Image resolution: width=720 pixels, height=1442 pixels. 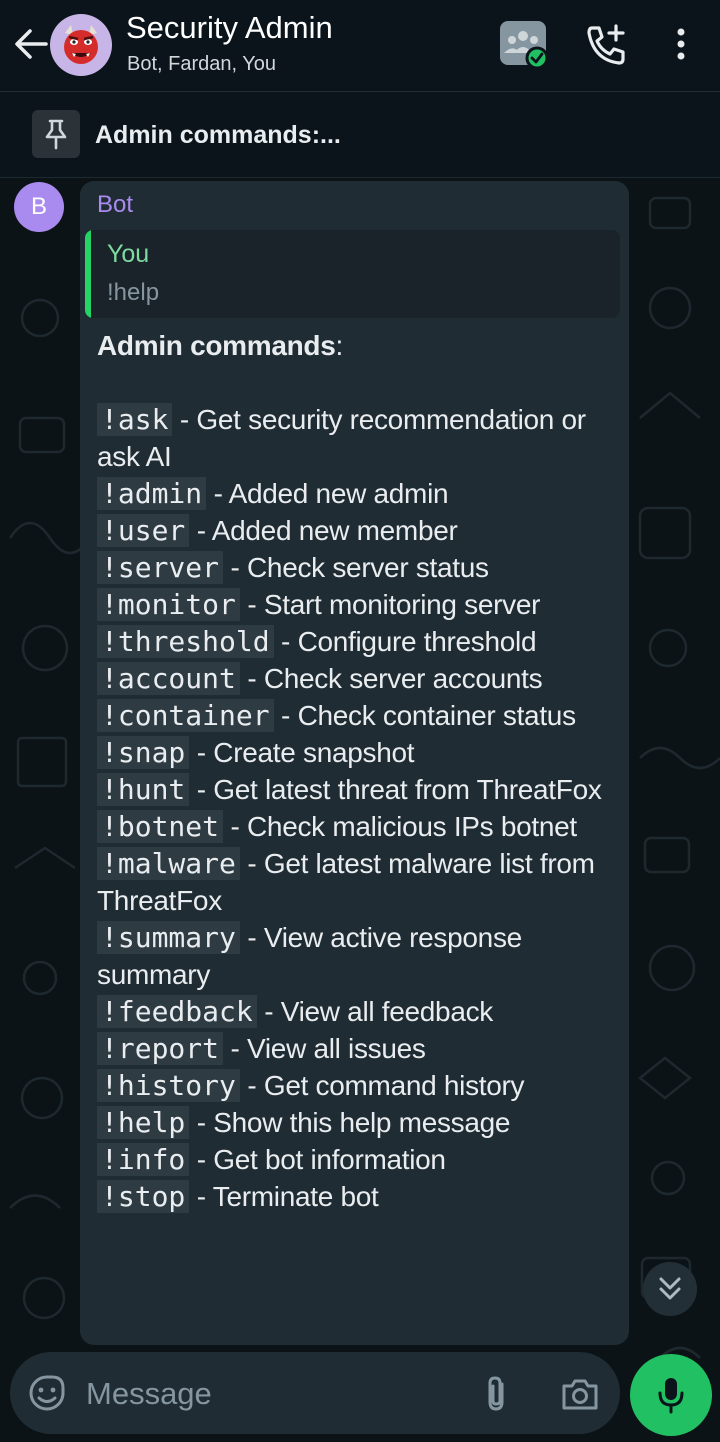 What do you see at coordinates (295, 1196) in the screenshot?
I see `command-description: Terminate bot` at bounding box center [295, 1196].